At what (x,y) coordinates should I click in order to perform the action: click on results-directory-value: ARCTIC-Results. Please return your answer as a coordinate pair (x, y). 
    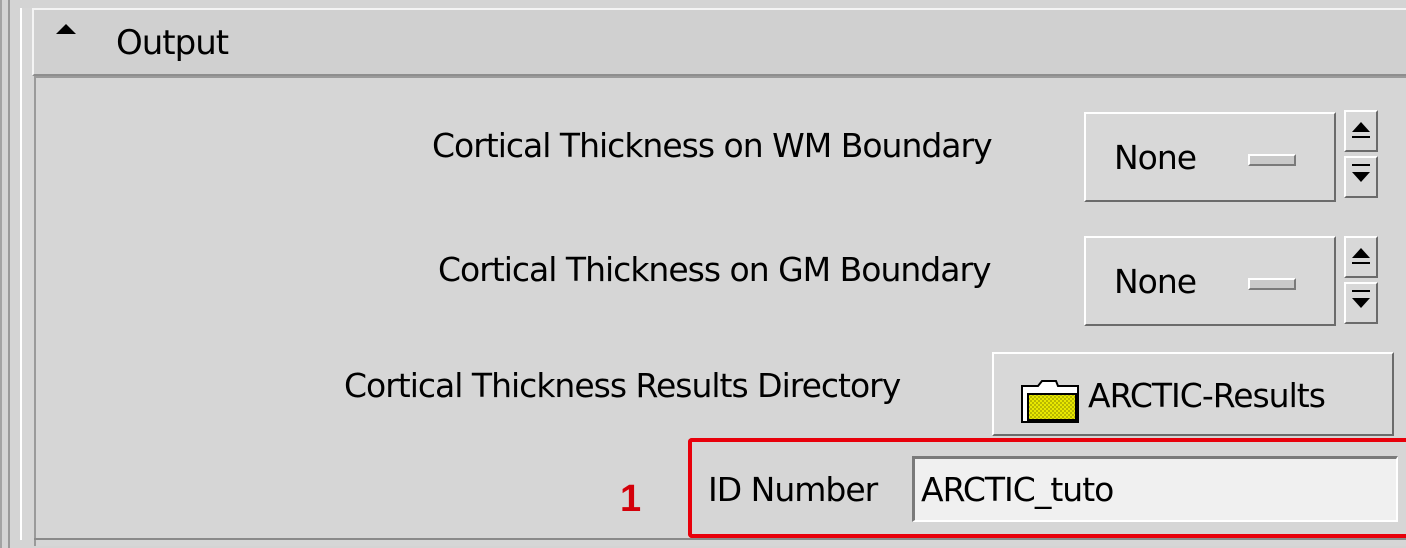
    Looking at the image, I should click on (1207, 395).